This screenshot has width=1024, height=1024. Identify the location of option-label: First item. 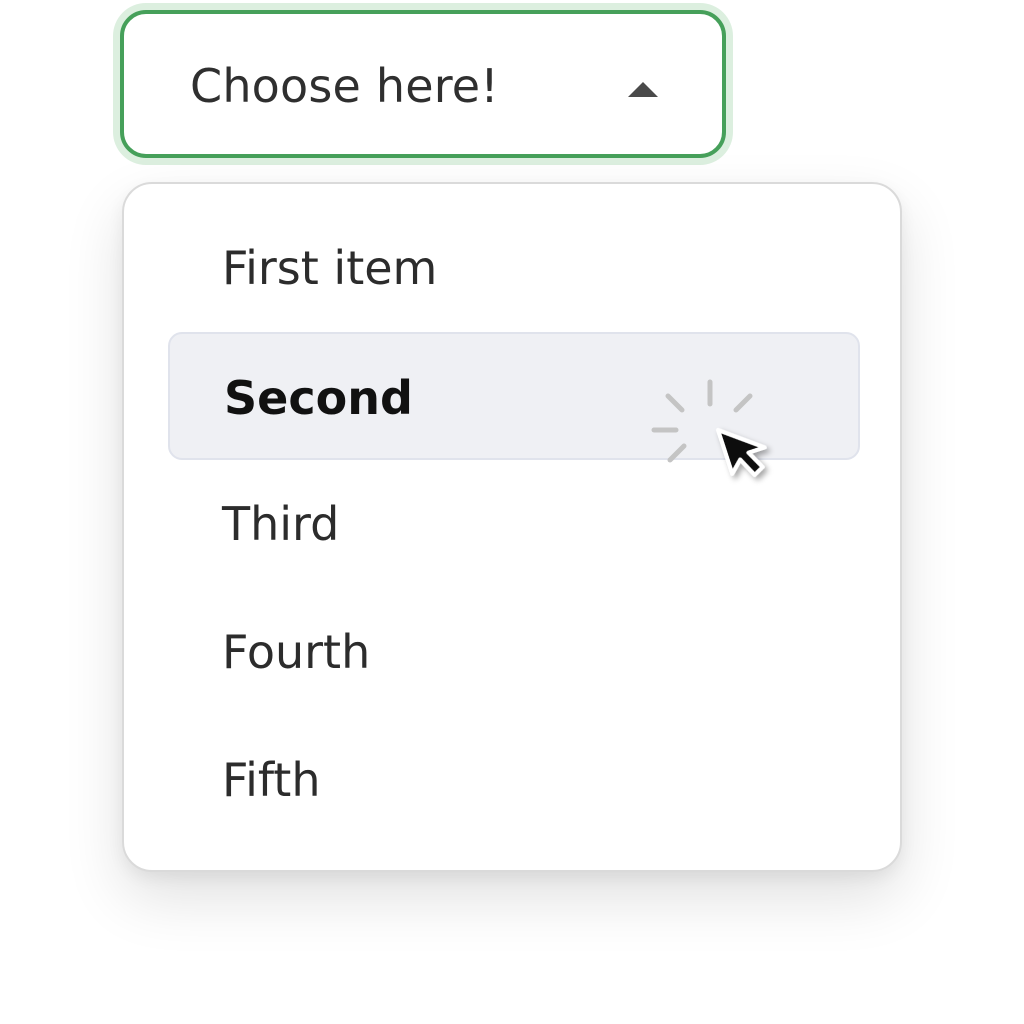
(330, 268).